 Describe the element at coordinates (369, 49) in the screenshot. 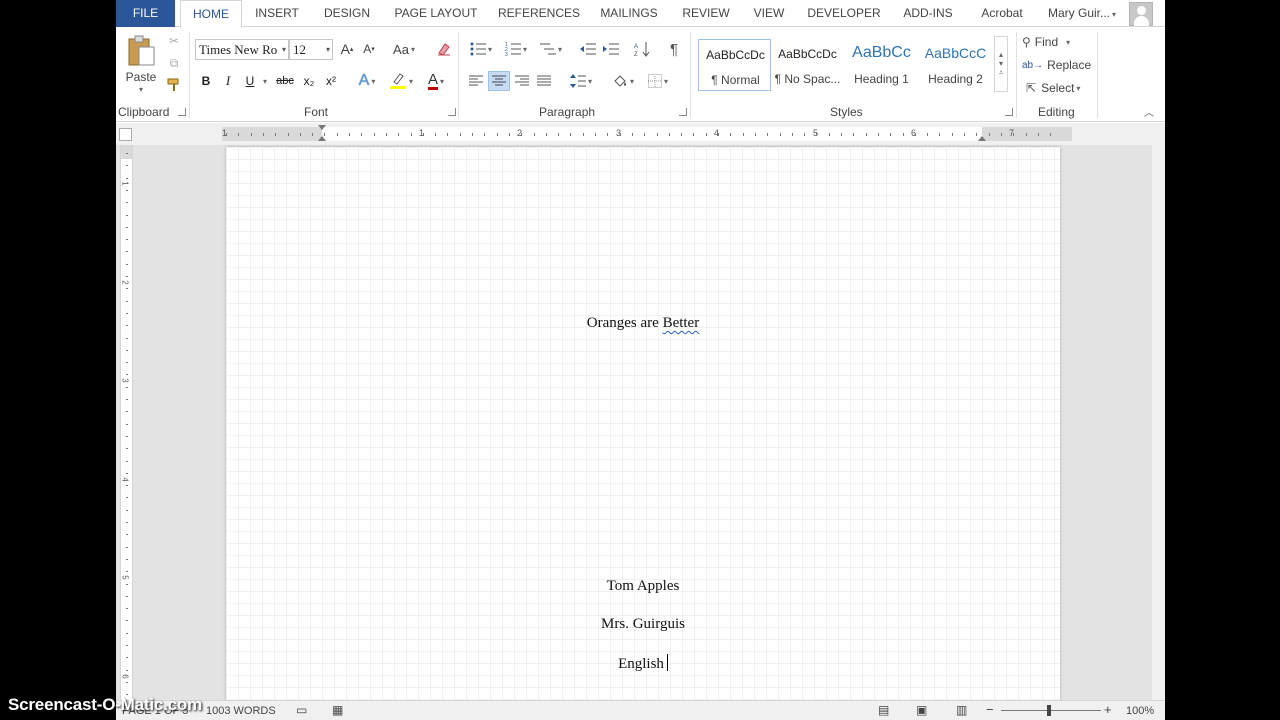

I see `shrink-font-icon: A ▾` at that location.